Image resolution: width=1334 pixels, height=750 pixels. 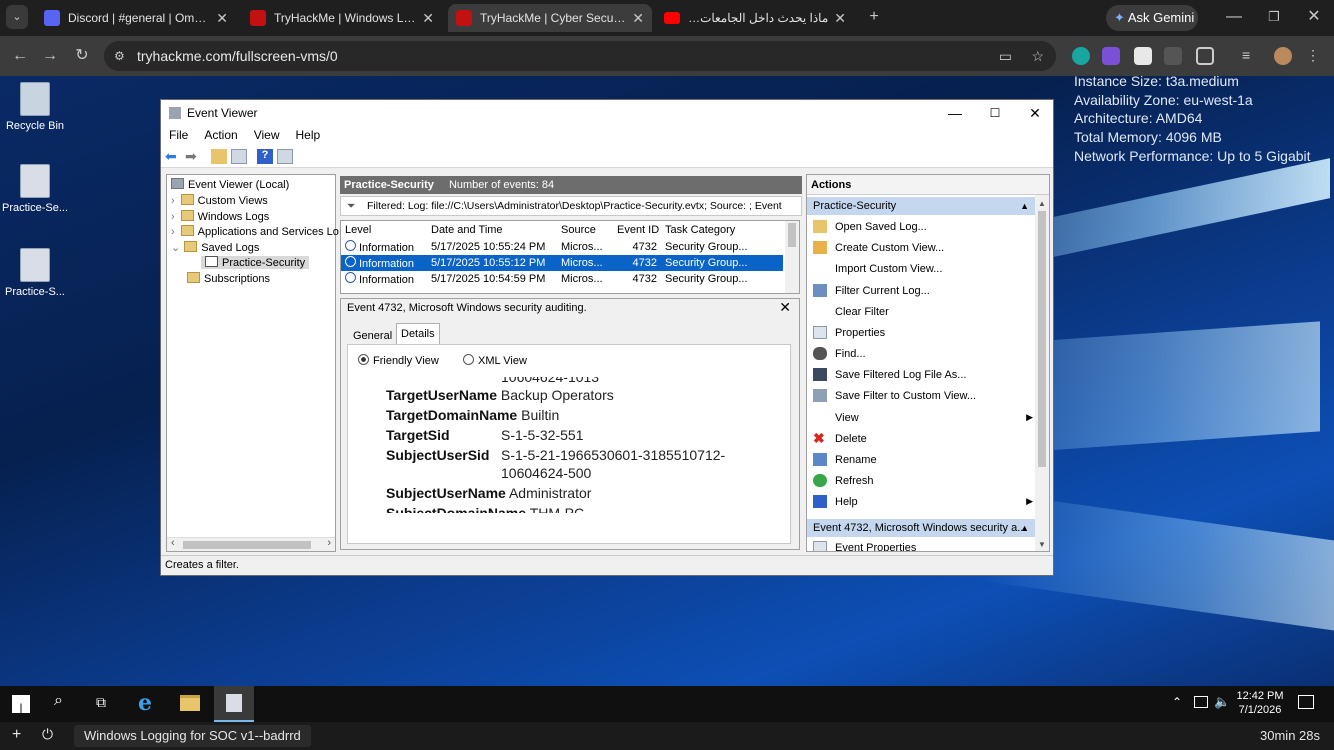 What do you see at coordinates (255, 231) in the screenshot?
I see `tree-item-applications-services: › Applications and Services Lo` at bounding box center [255, 231].